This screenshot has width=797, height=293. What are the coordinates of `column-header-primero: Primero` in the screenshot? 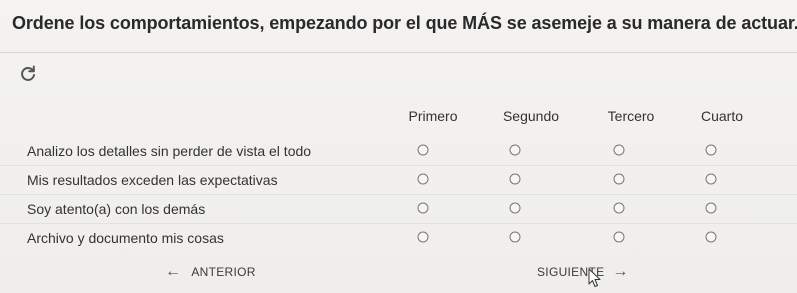 It's located at (433, 116).